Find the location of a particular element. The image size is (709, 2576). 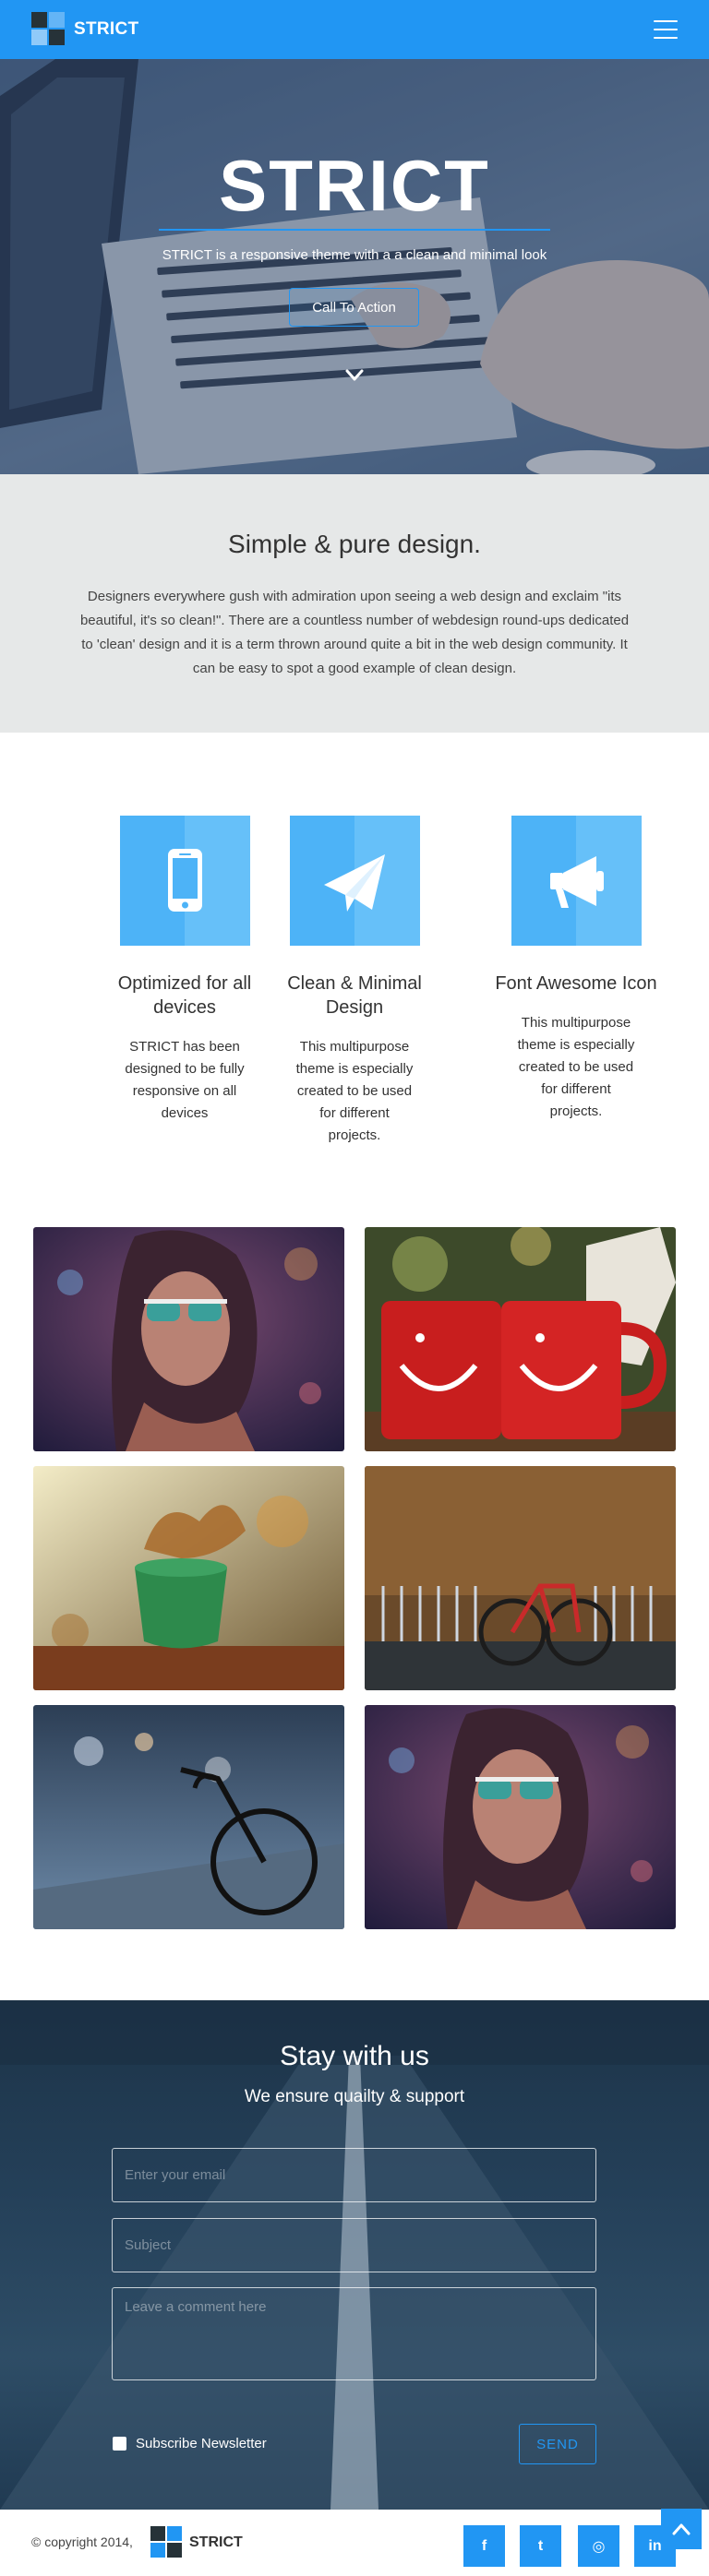

hamburger-menu-icon is located at coordinates (666, 29).